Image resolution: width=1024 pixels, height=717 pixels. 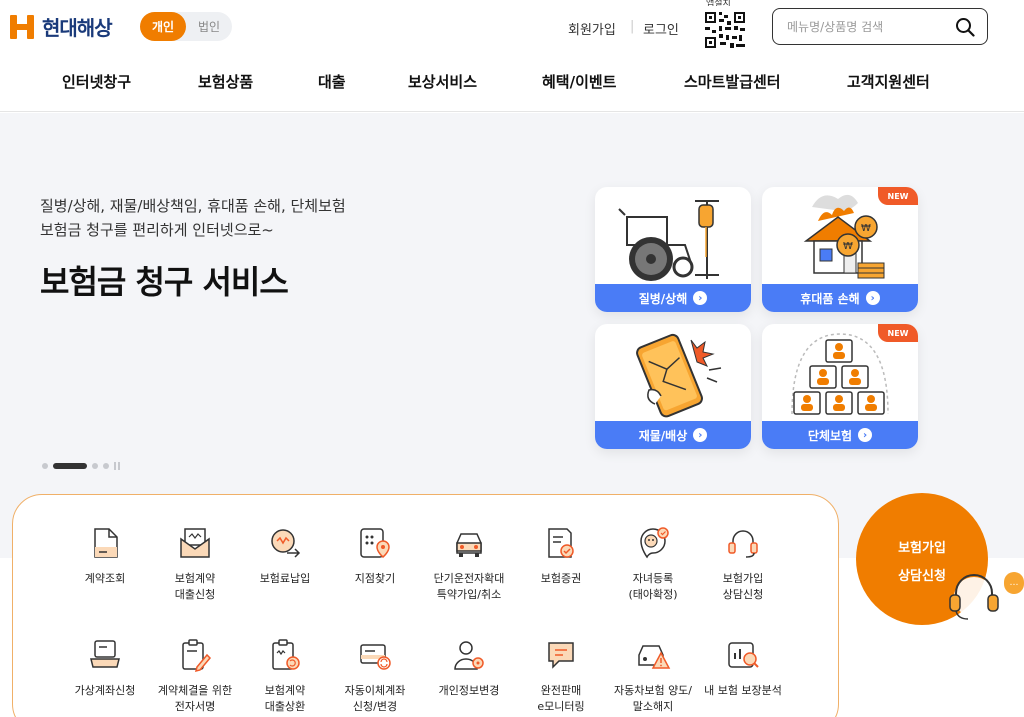 What do you see at coordinates (743, 668) in the screenshot?
I see `quick-item-coverage-analysis: 내 보험 보장분석` at bounding box center [743, 668].